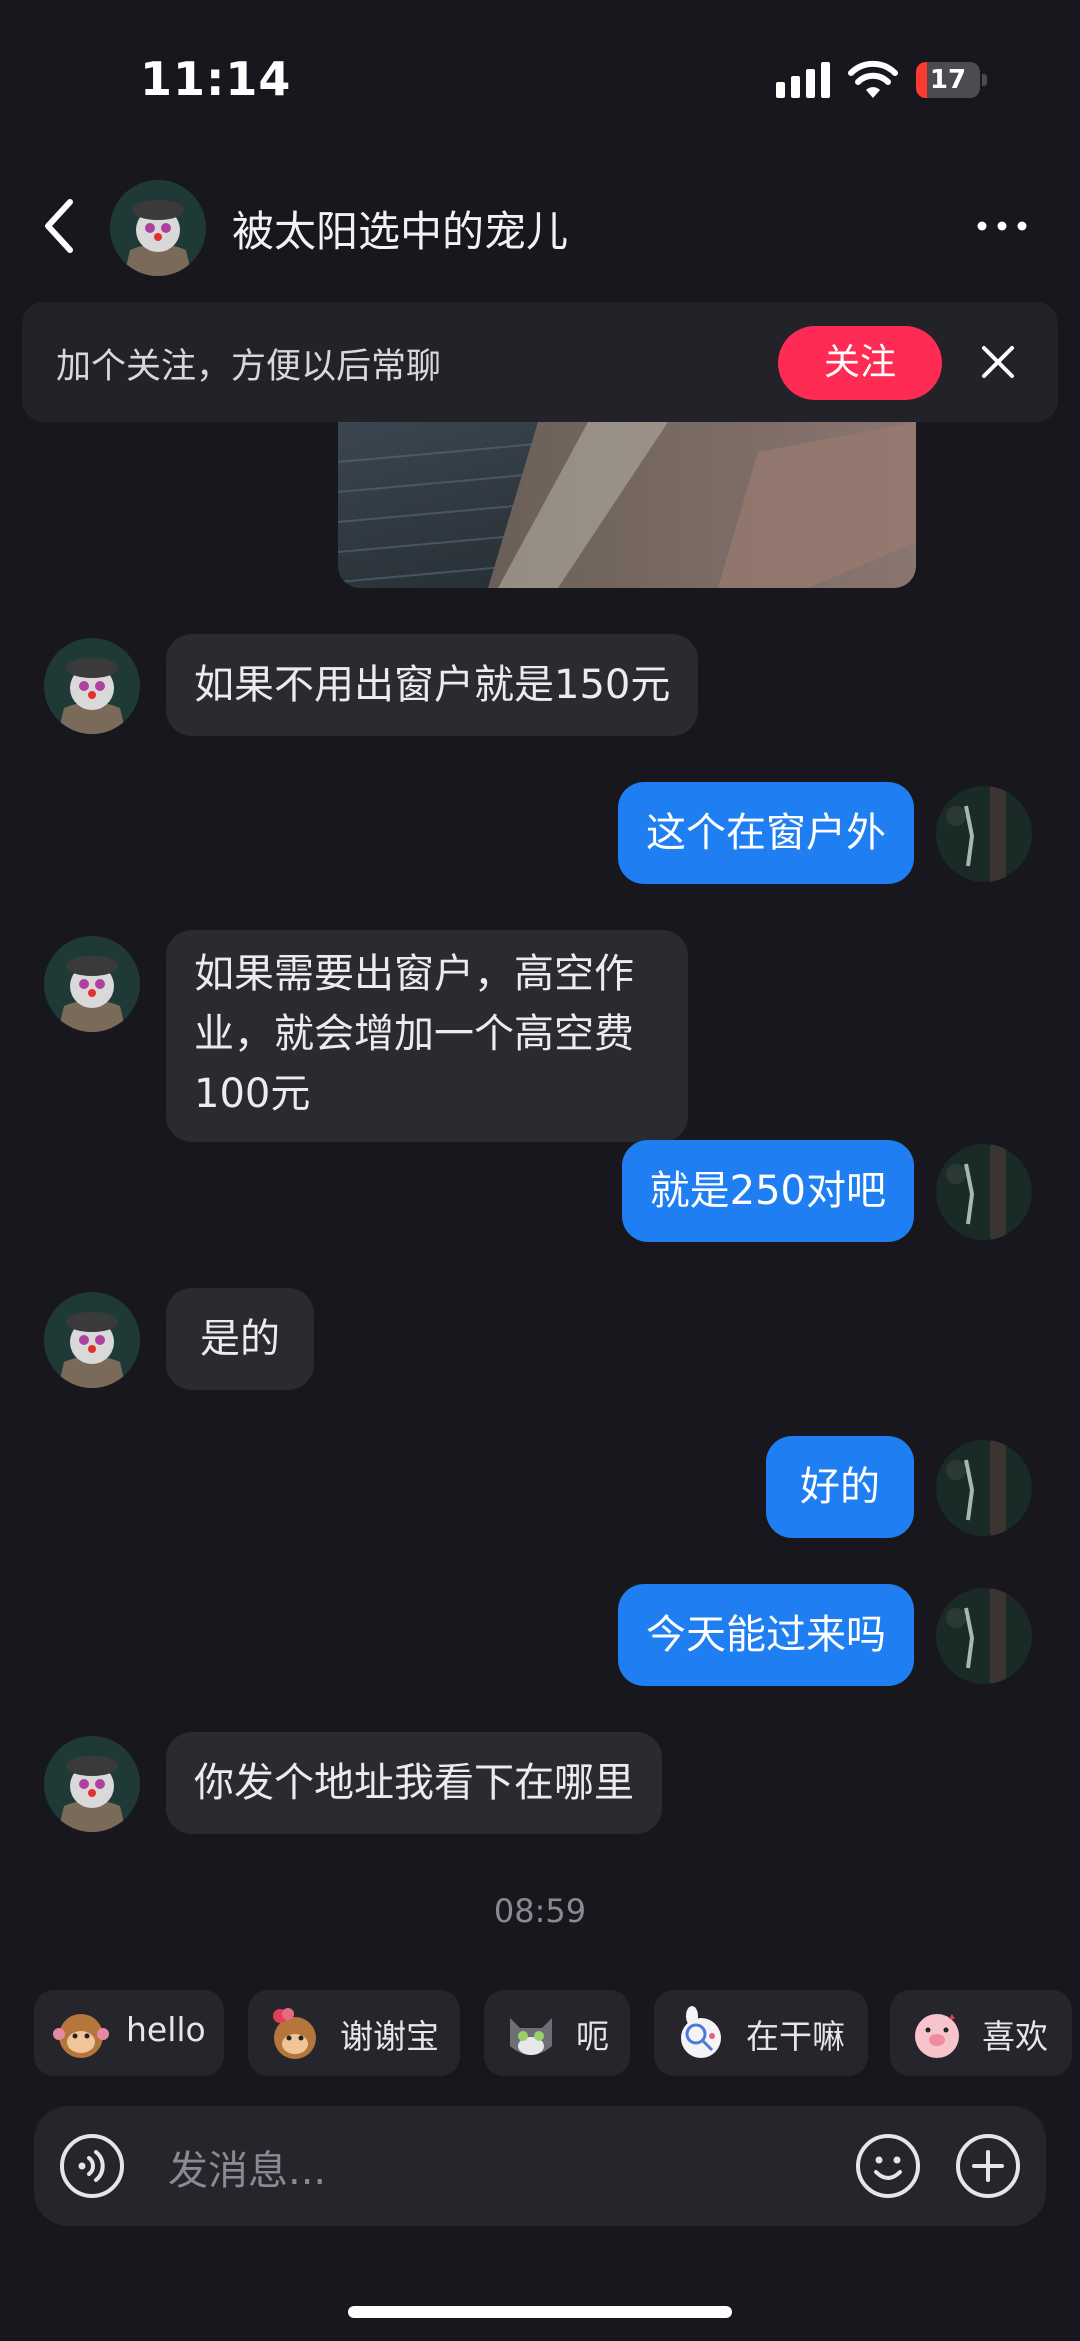 This screenshot has height=2341, width=1080. What do you see at coordinates (766, 833) in the screenshot?
I see `outgoing-message: 这个在窗户外` at bounding box center [766, 833].